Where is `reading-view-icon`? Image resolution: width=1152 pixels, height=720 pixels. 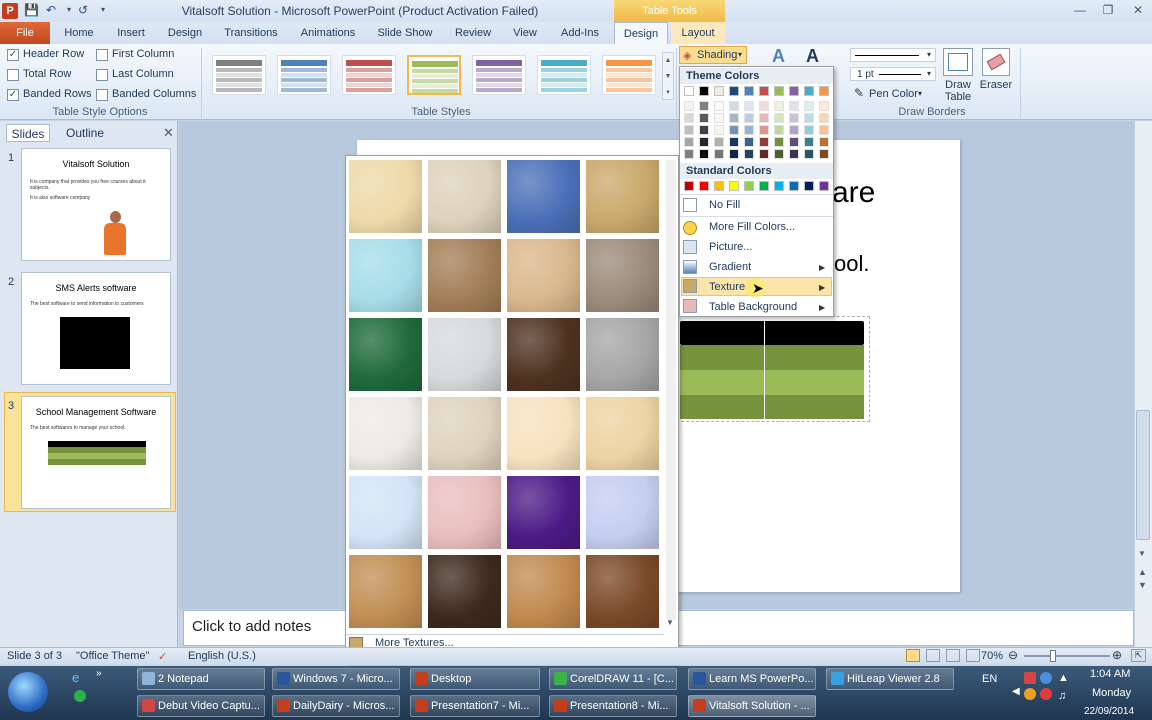
reading-view-icon is located at coordinates (953, 655).